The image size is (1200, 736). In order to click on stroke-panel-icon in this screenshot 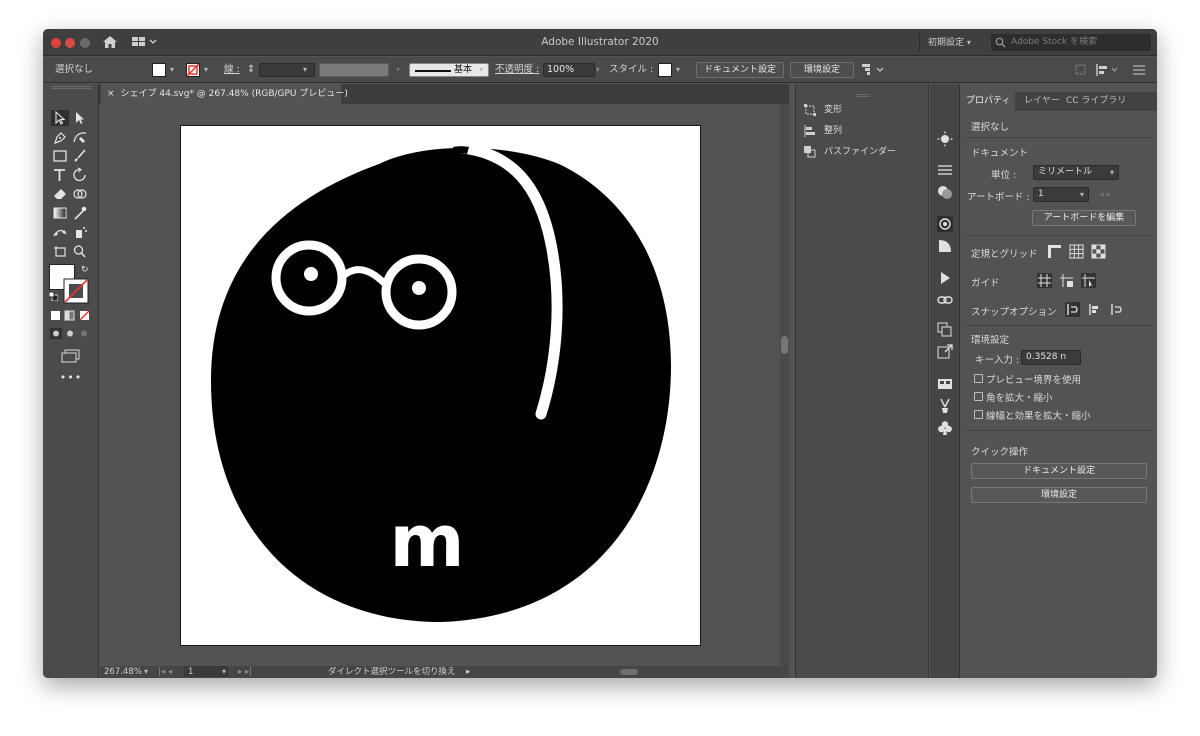, I will do `click(945, 170)`.